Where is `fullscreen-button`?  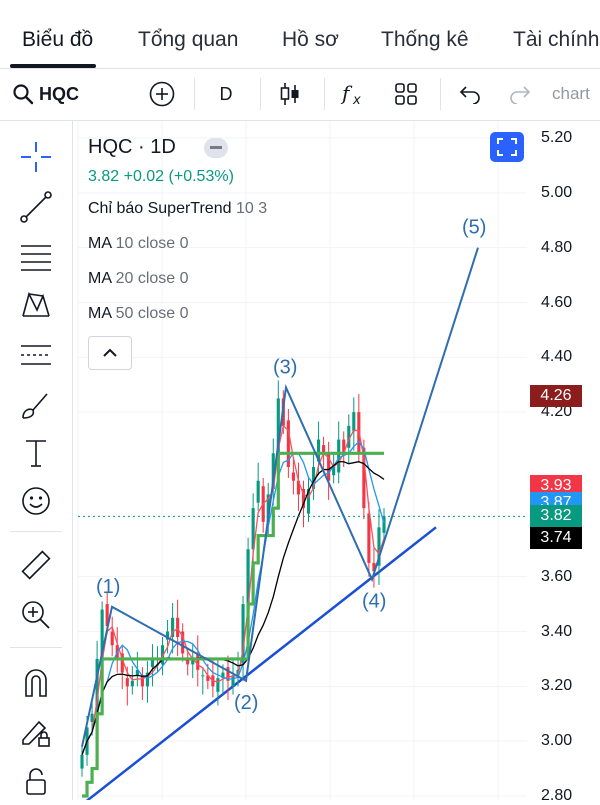
fullscreen-button is located at coordinates (507, 147).